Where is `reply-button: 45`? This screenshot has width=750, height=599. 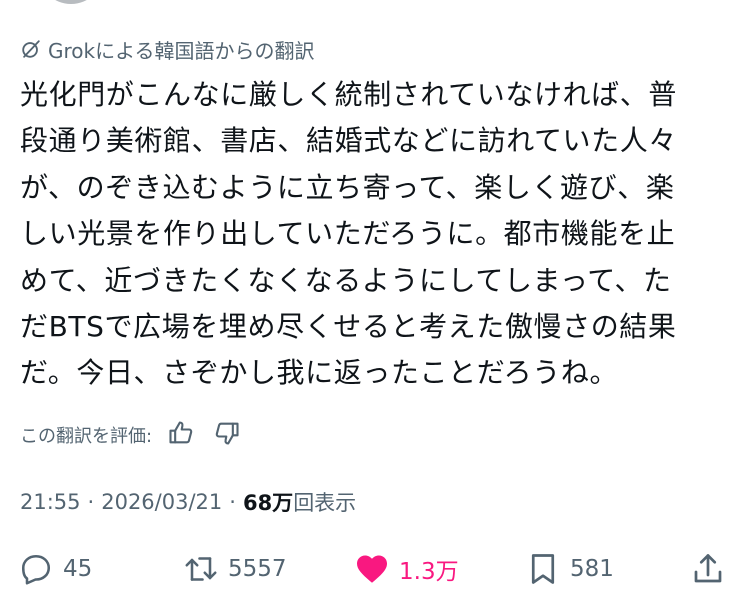 reply-button: 45 is located at coordinates (55, 569).